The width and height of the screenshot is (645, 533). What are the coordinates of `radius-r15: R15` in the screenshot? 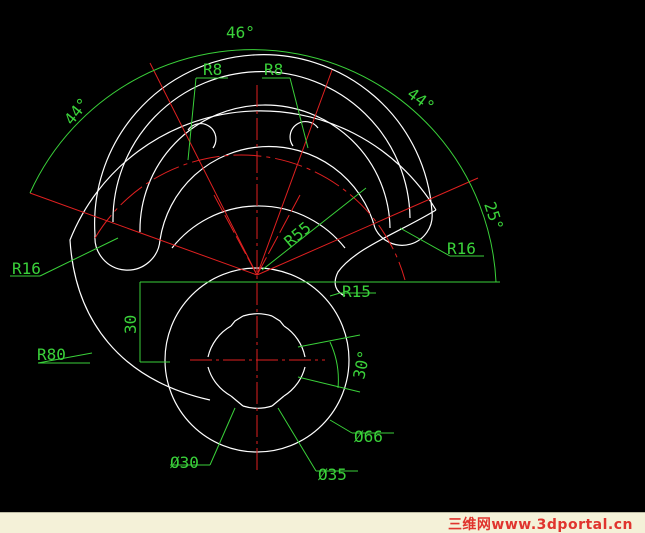 It's located at (356, 291).